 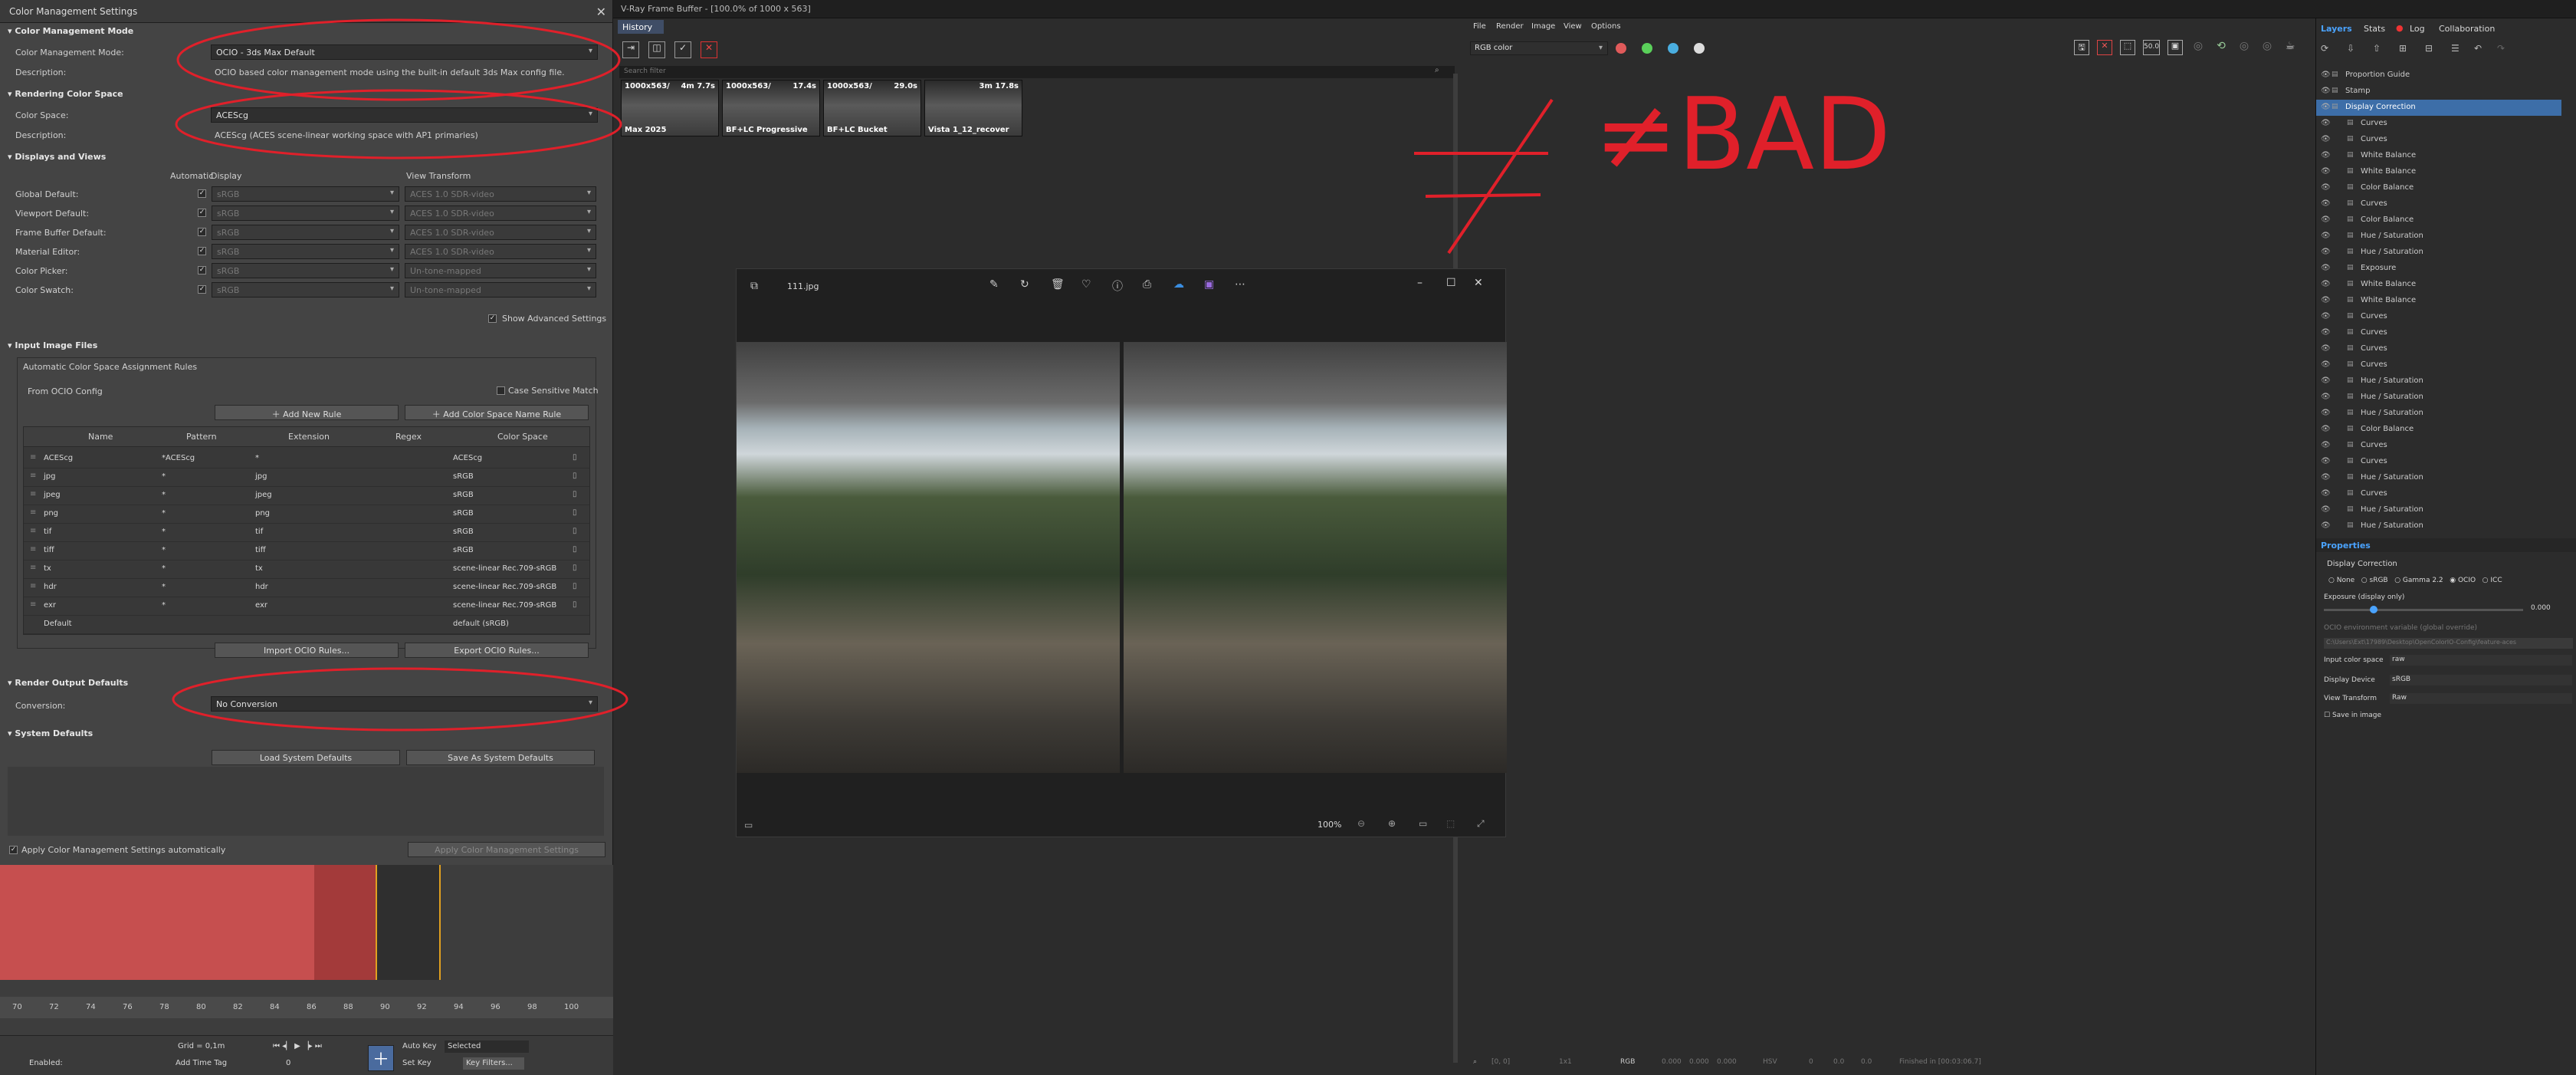 What do you see at coordinates (398, 59) in the screenshot?
I see `annotation-ellipse-mode` at bounding box center [398, 59].